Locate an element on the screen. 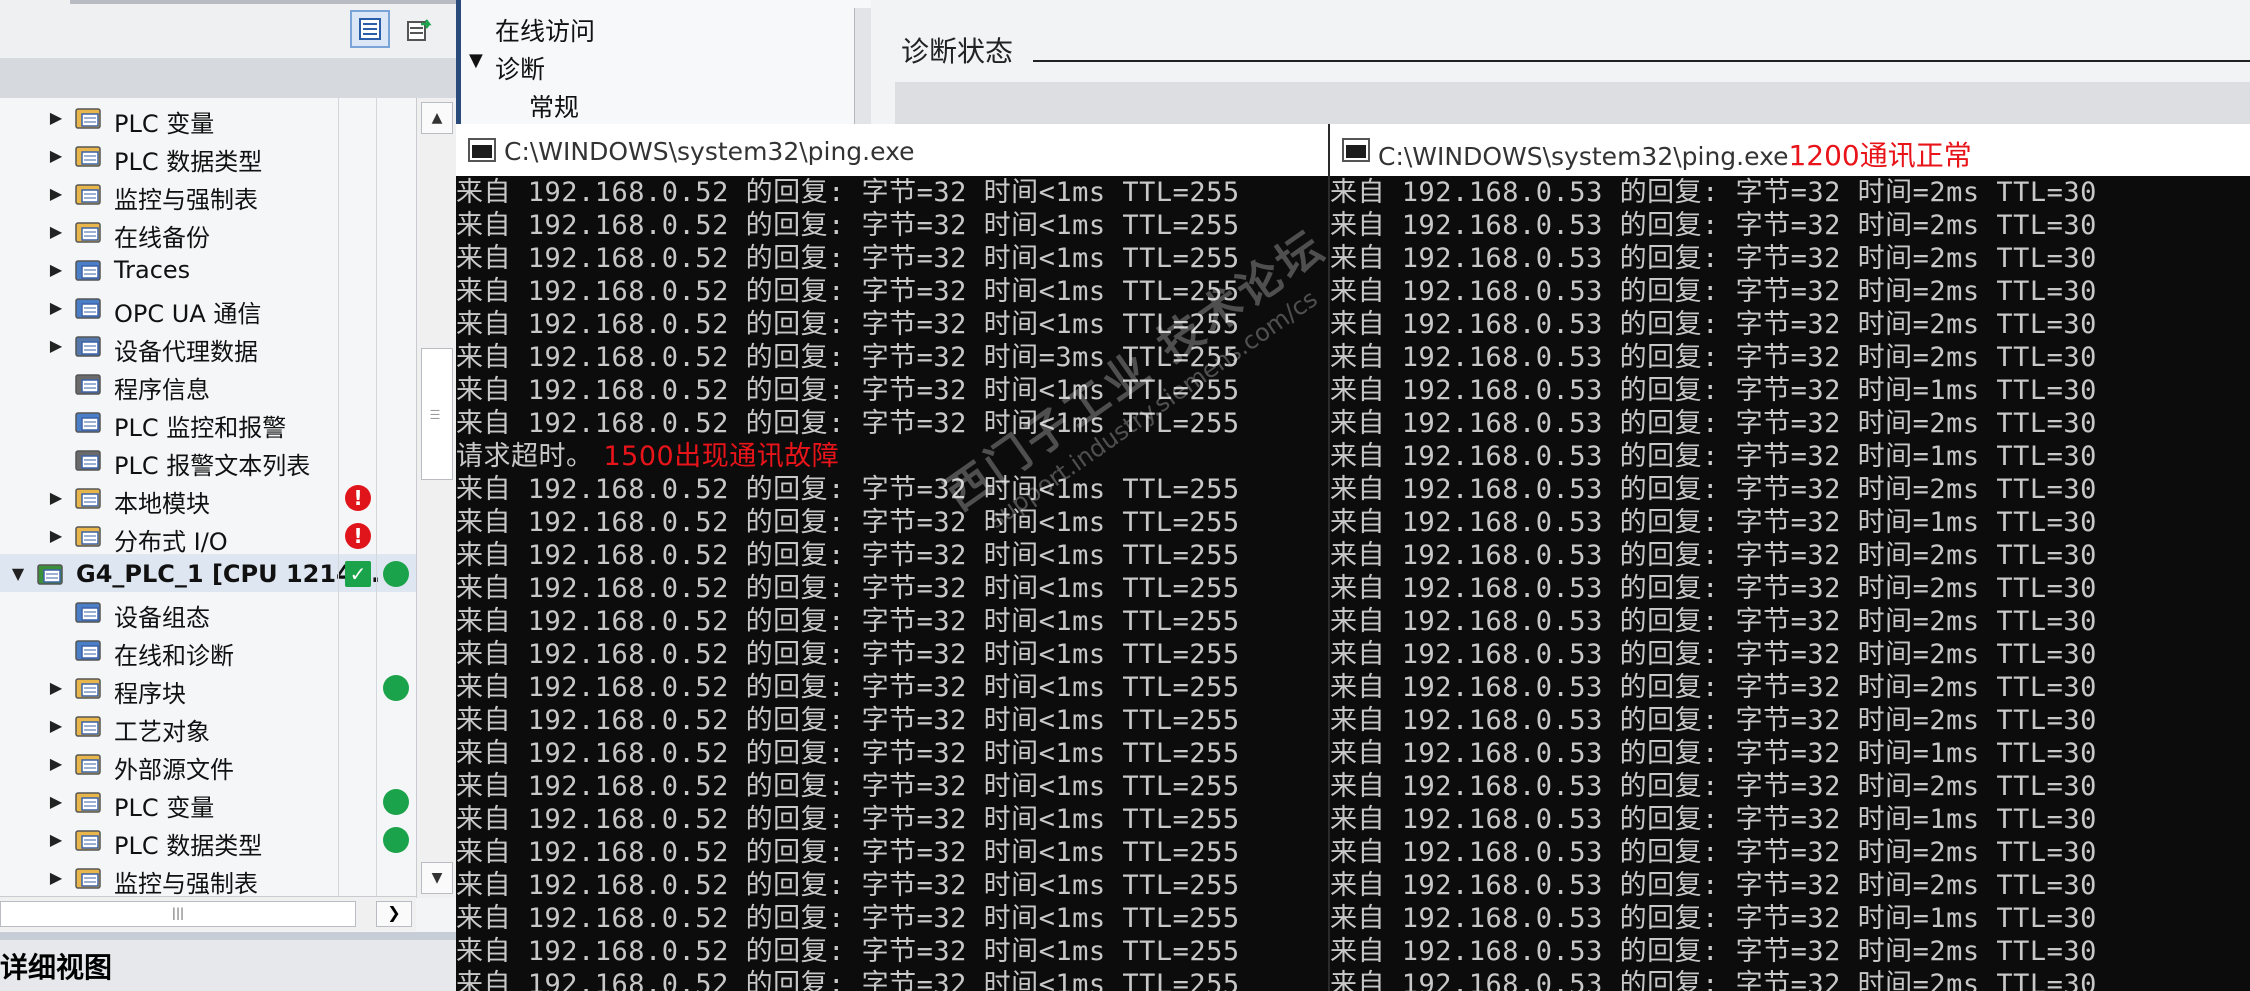 This screenshot has width=2250, height=991. error-status-icon: ! is located at coordinates (358, 536).